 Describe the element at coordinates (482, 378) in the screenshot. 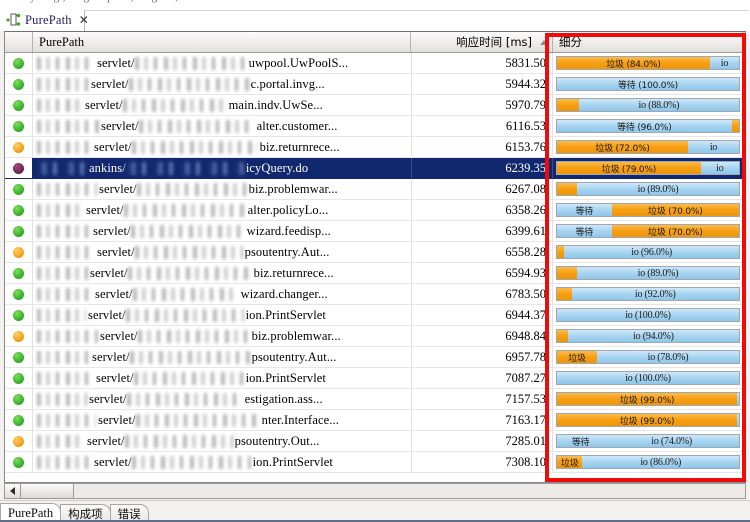

I see `response-time-cell: 7087.27` at that location.